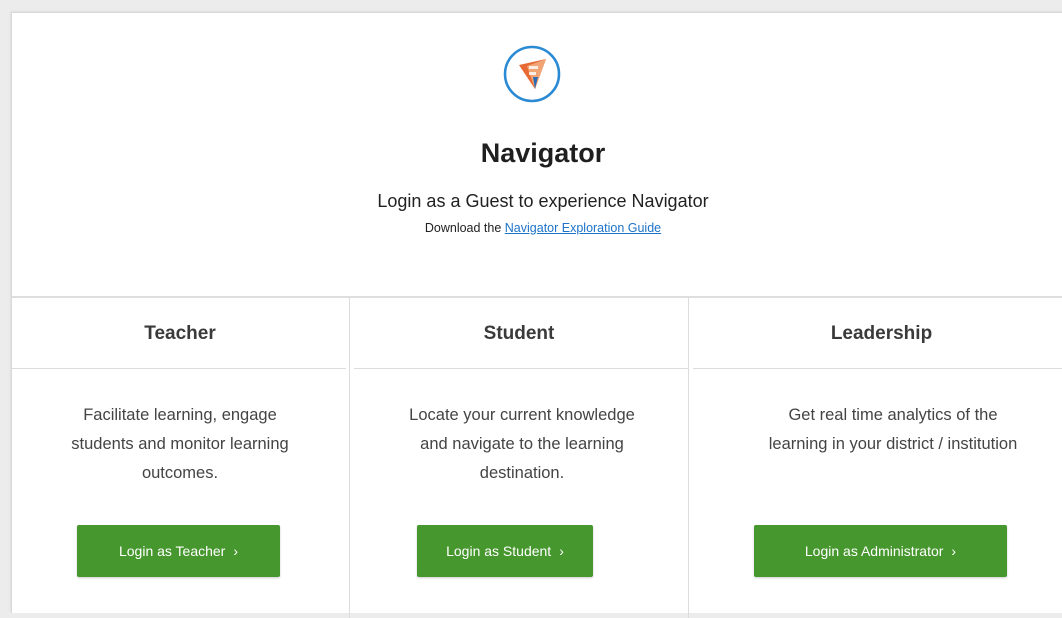 The image size is (1062, 618). What do you see at coordinates (543, 153) in the screenshot?
I see `page-title: Navigator` at bounding box center [543, 153].